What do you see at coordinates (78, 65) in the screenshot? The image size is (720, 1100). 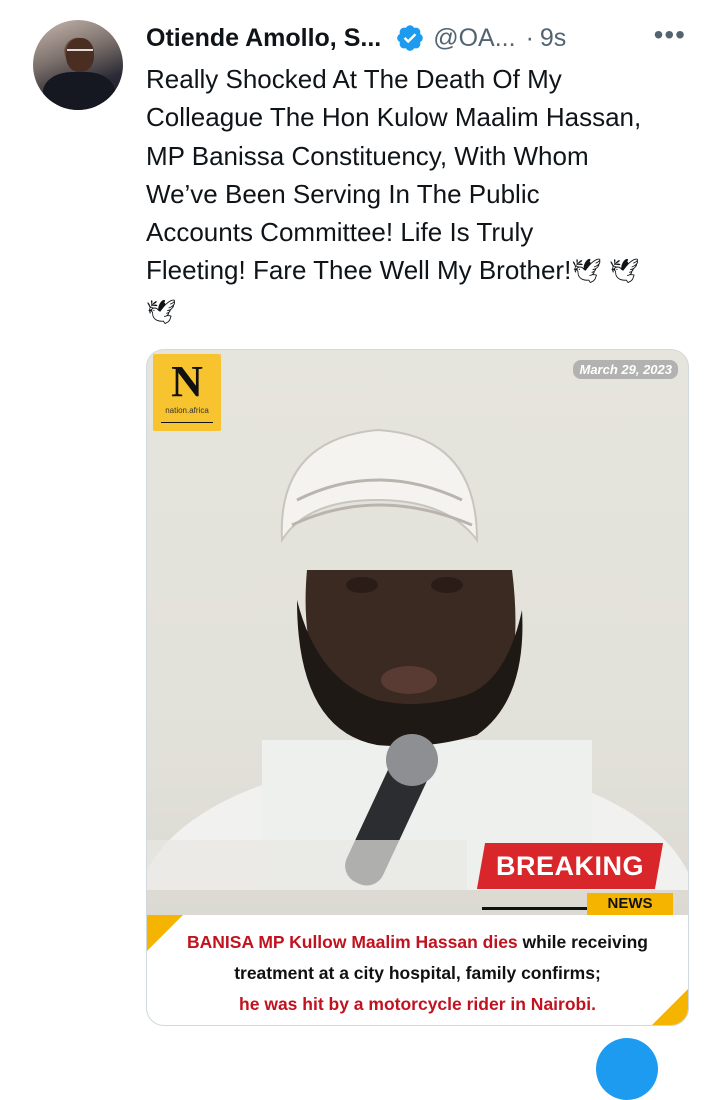 I see `author-avatar` at bounding box center [78, 65].